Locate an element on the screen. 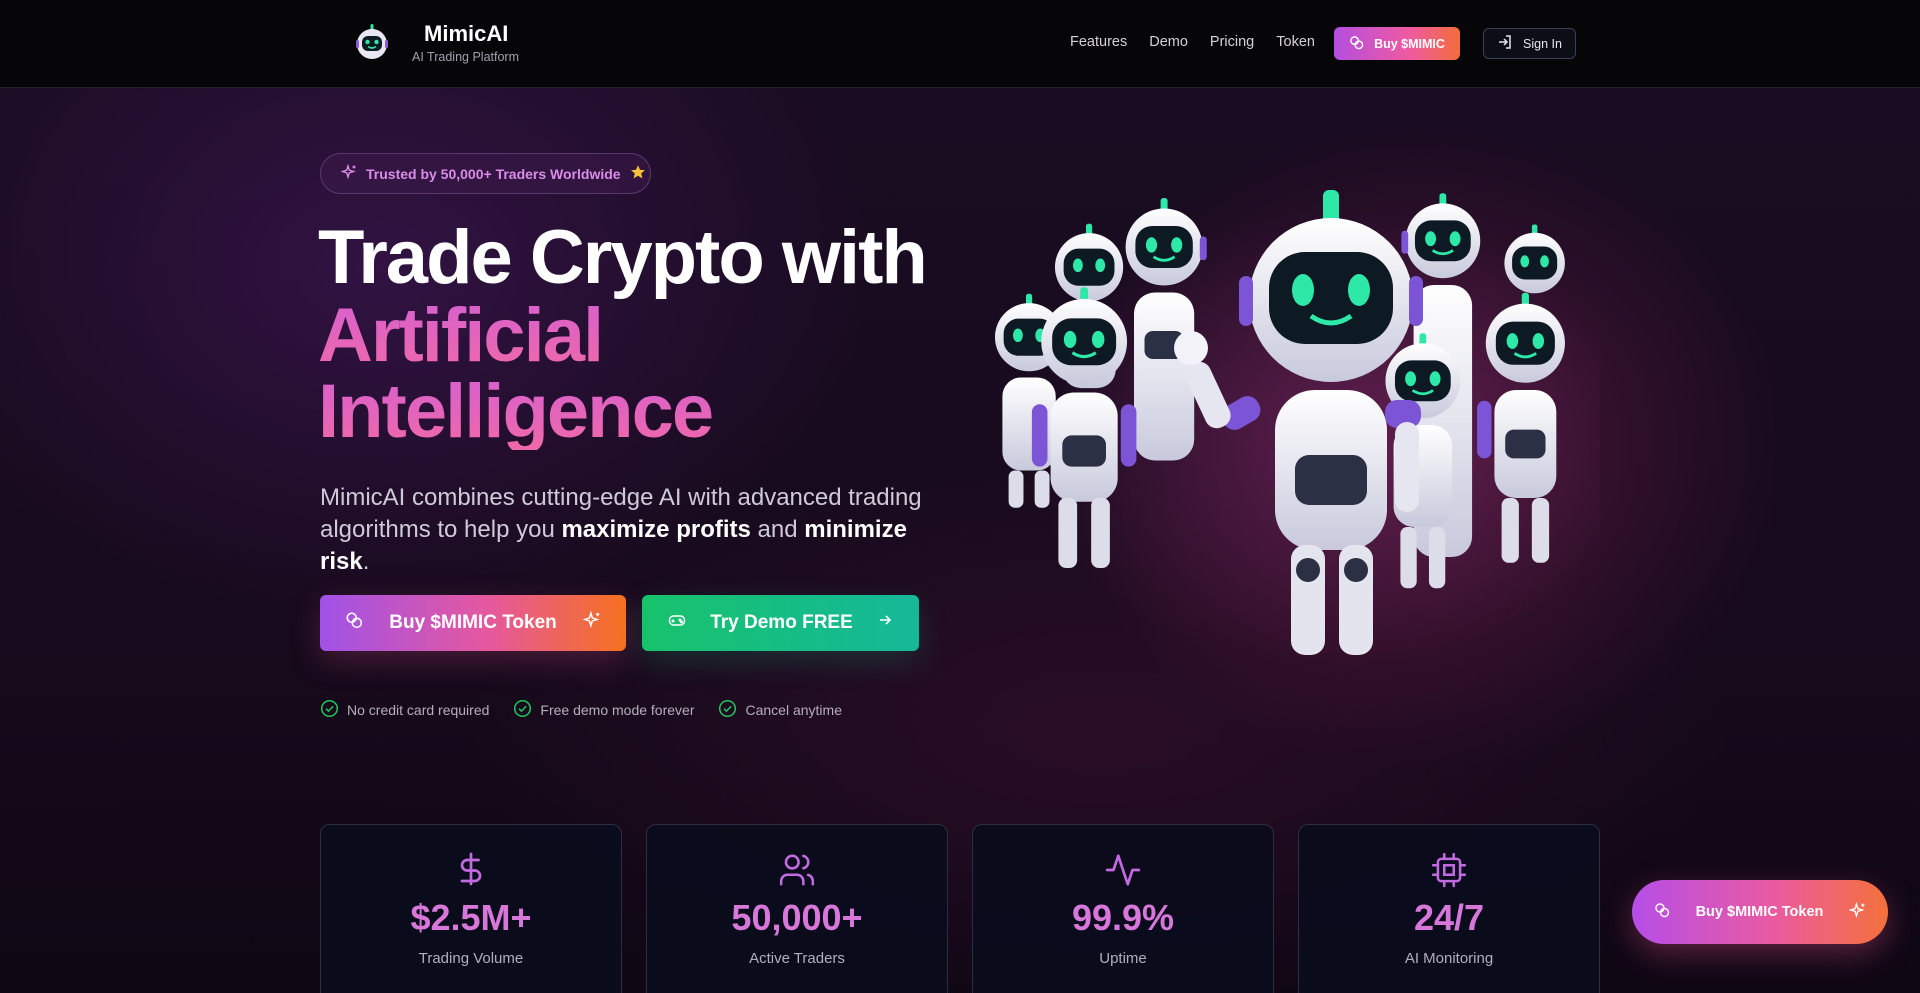 This screenshot has height=993, width=1920. nav-link-demo: Demo is located at coordinates (1168, 42).